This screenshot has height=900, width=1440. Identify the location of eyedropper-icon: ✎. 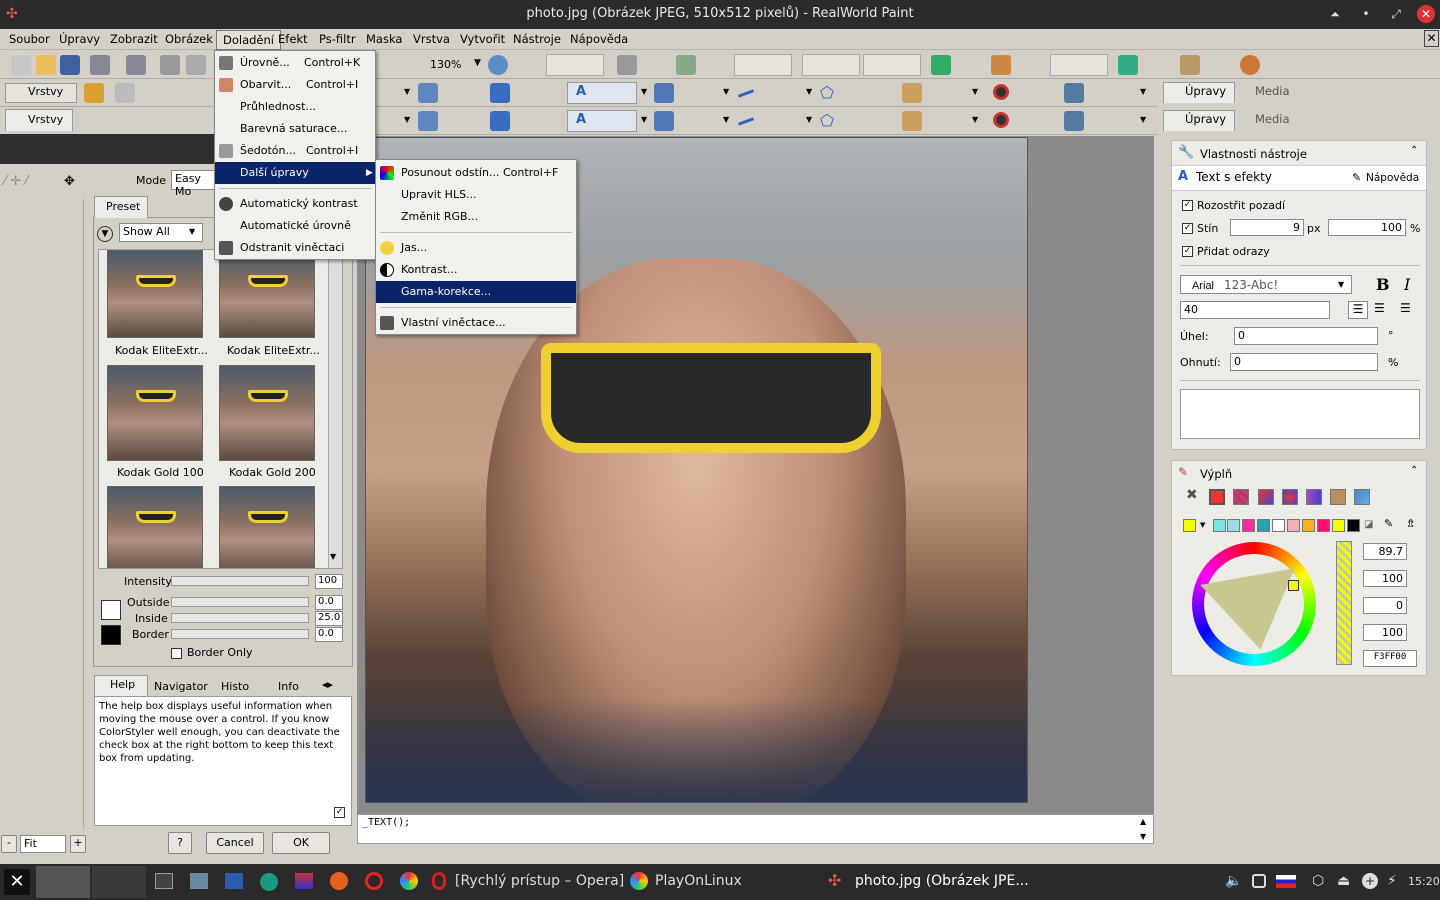
(1388, 523).